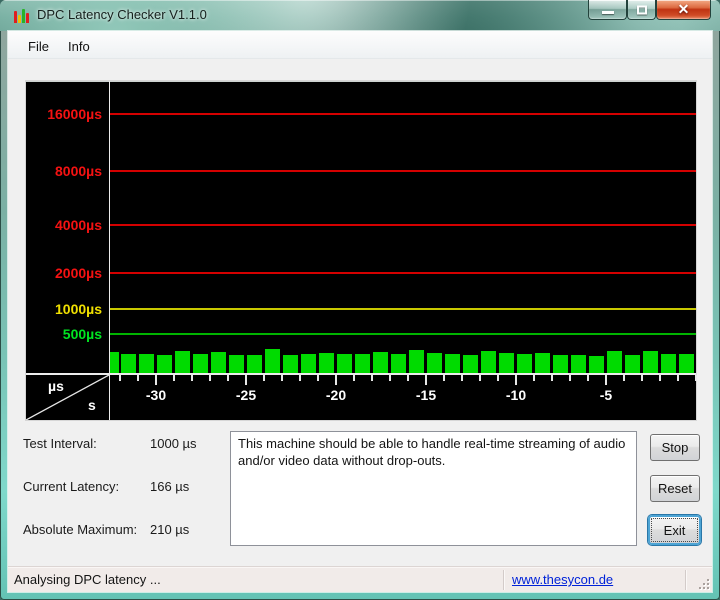 This screenshot has width=720, height=600. I want to click on stop-button: Stop, so click(675, 447).